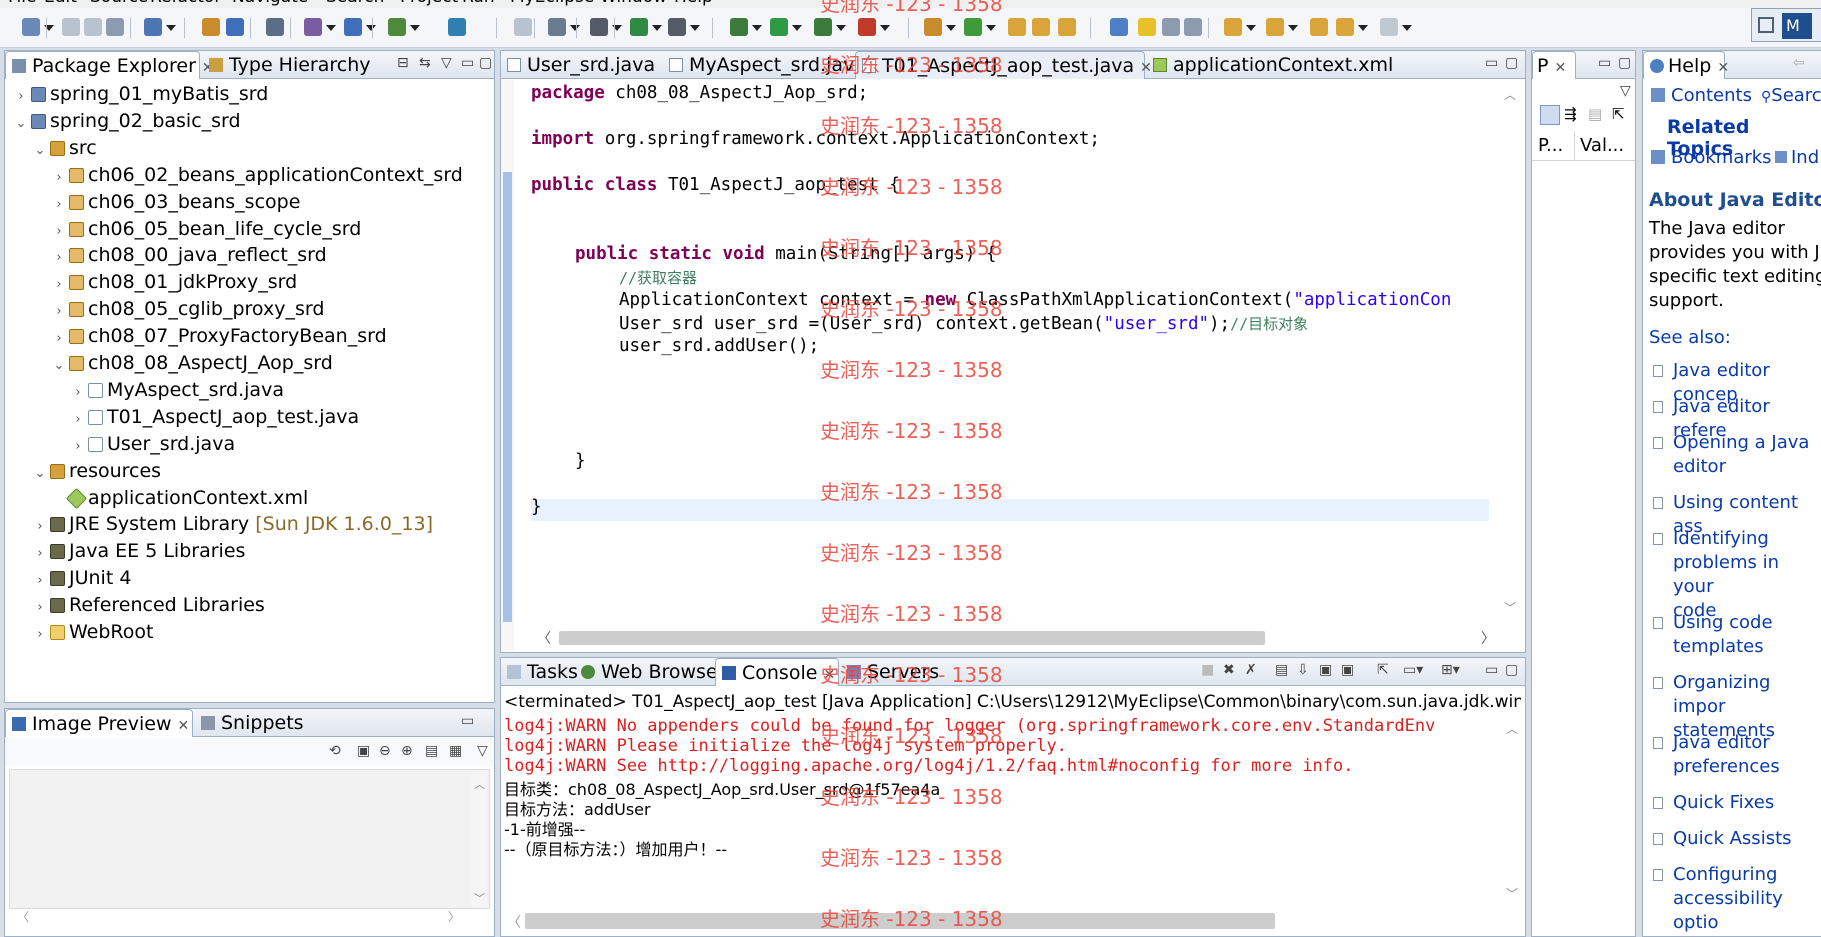  What do you see at coordinates (606, 27) in the screenshot?
I see `camera-icon` at bounding box center [606, 27].